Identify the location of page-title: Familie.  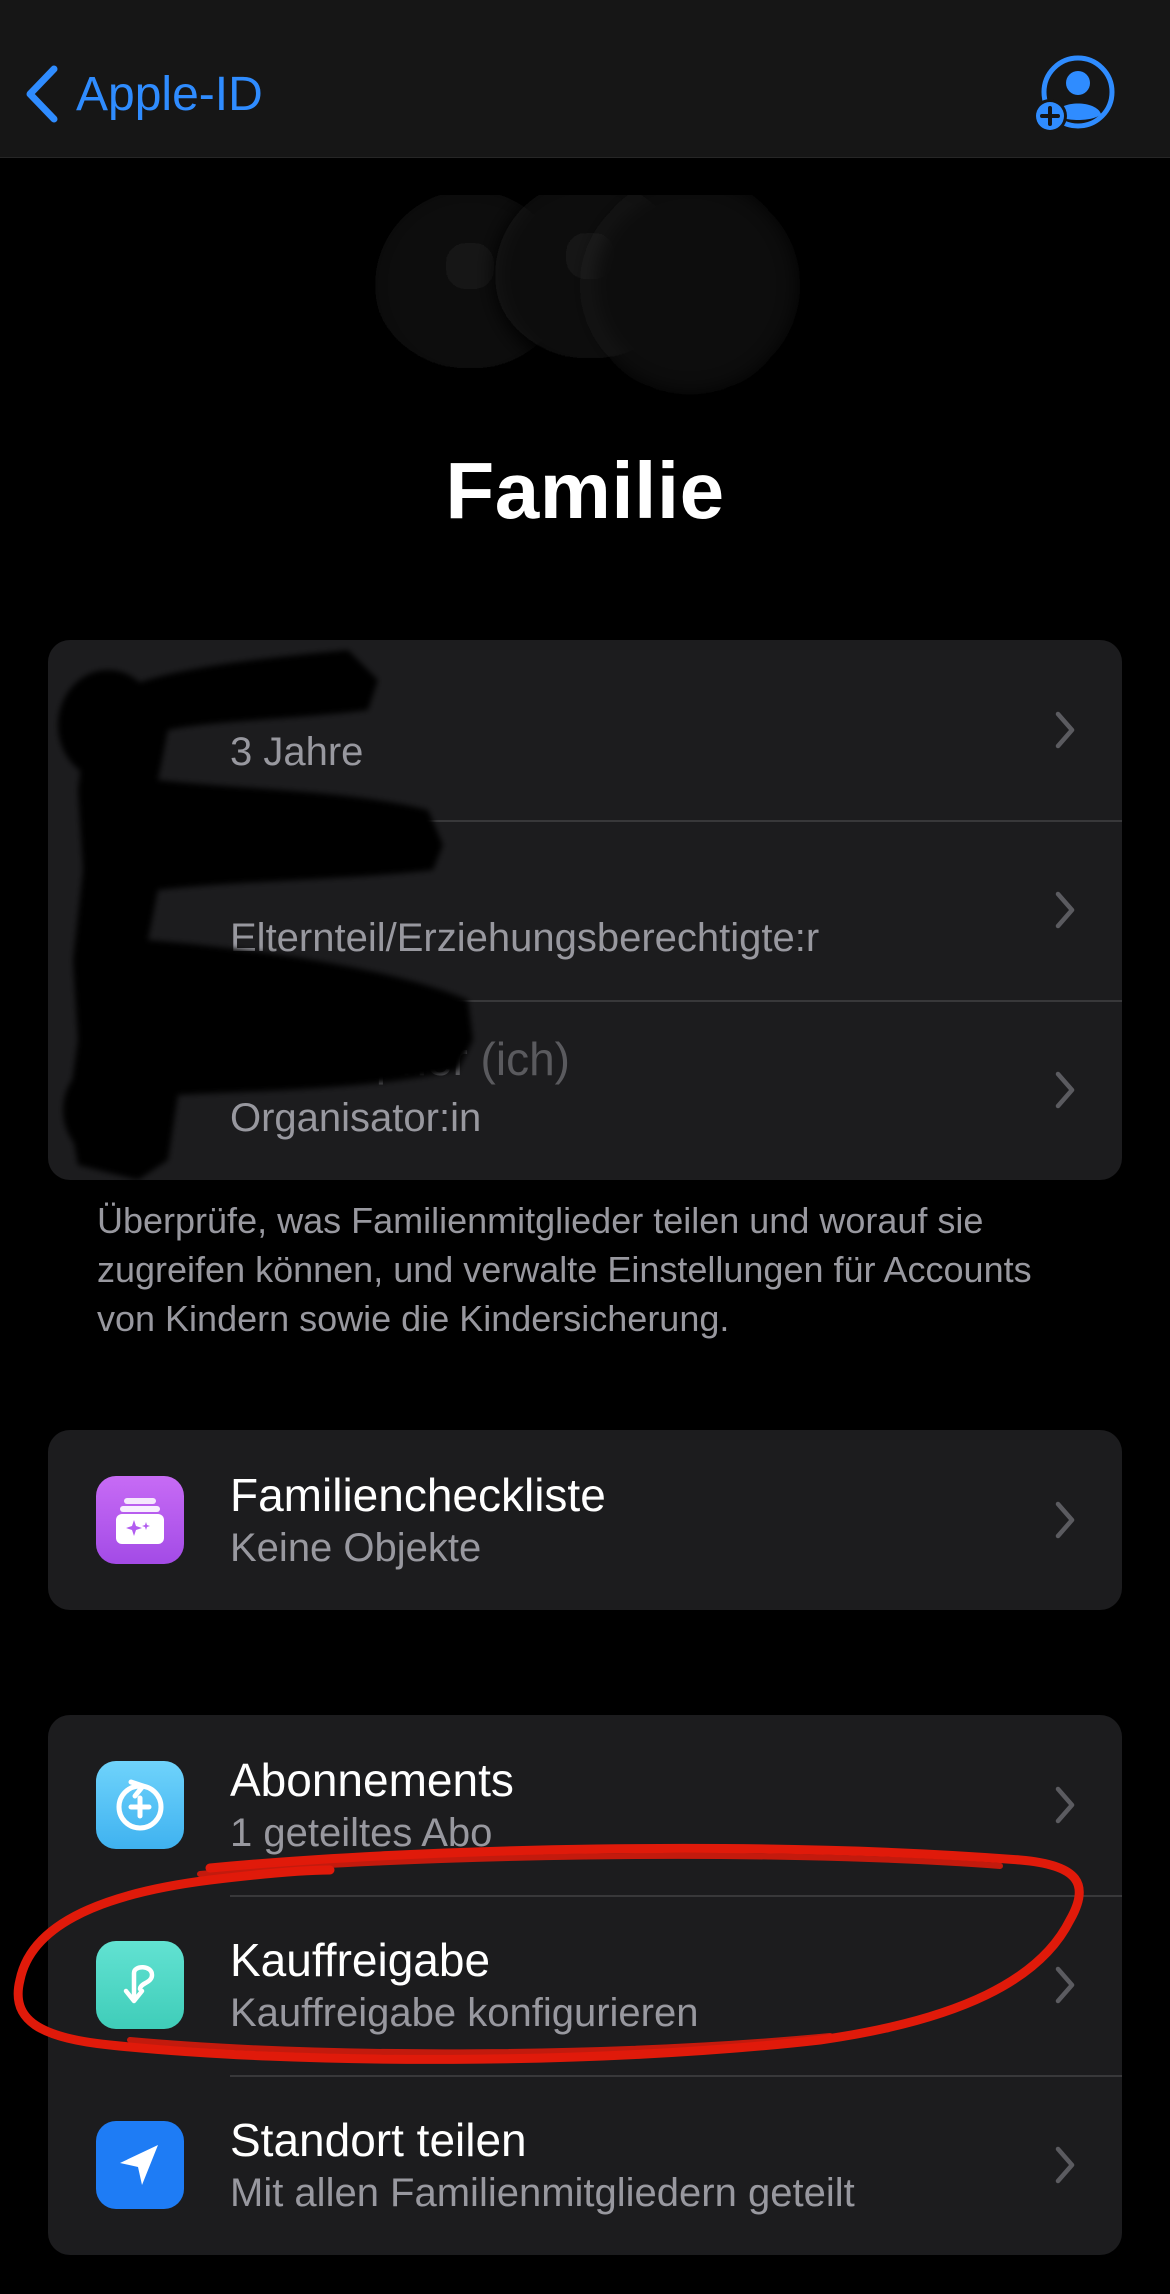
(585, 490).